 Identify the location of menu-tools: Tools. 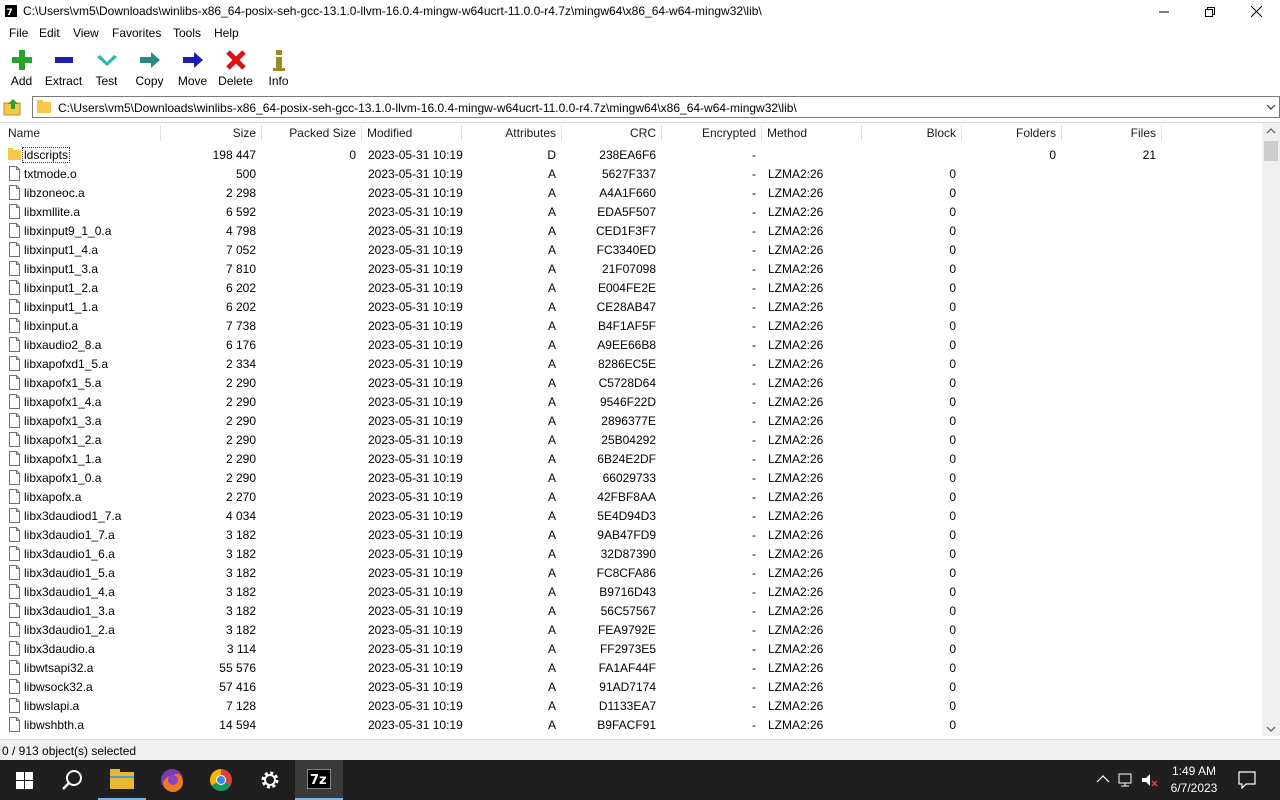
(187, 33).